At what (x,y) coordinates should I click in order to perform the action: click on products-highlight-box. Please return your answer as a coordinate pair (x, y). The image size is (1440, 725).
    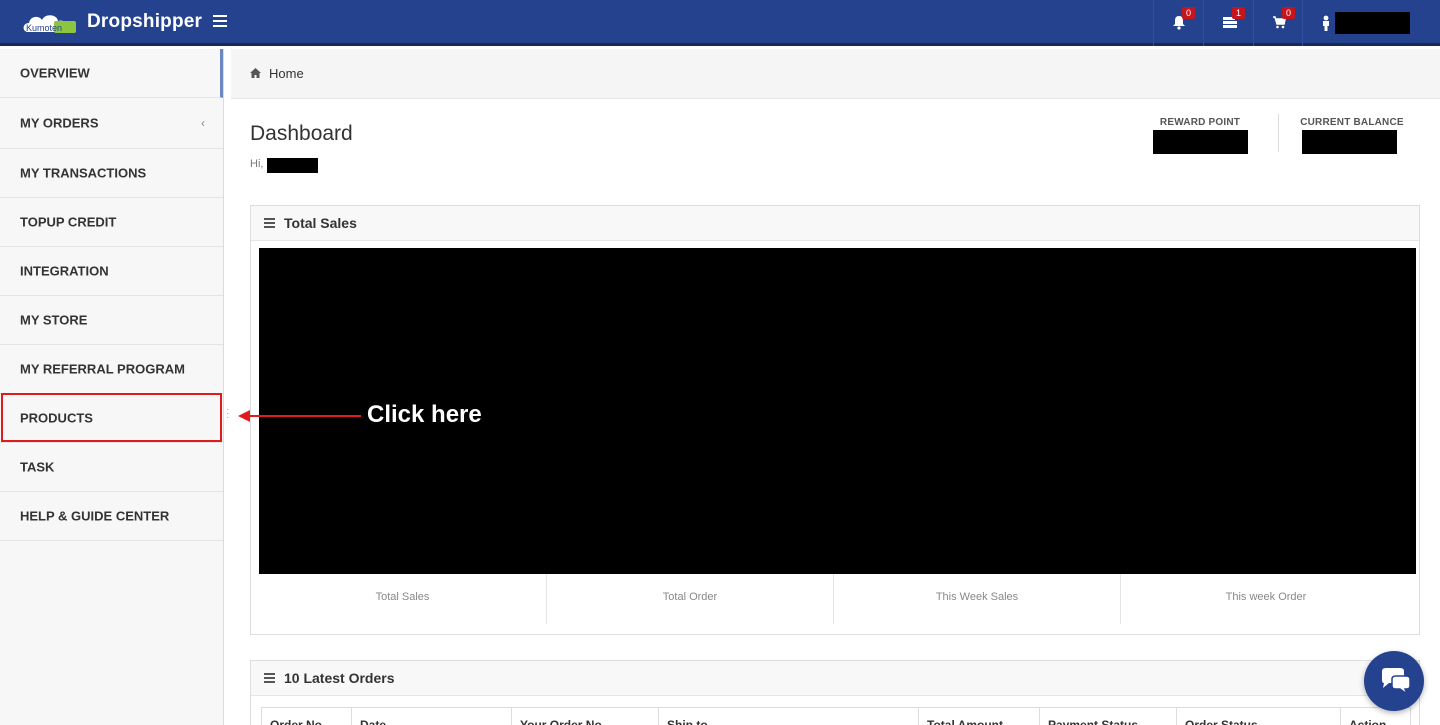
    Looking at the image, I should click on (111, 417).